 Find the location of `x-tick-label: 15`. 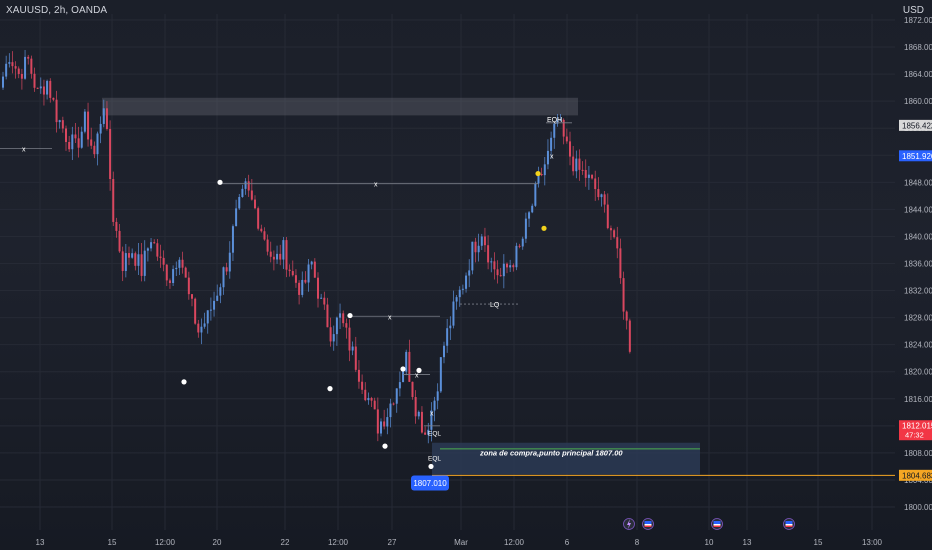

x-tick-label: 15 is located at coordinates (112, 542).